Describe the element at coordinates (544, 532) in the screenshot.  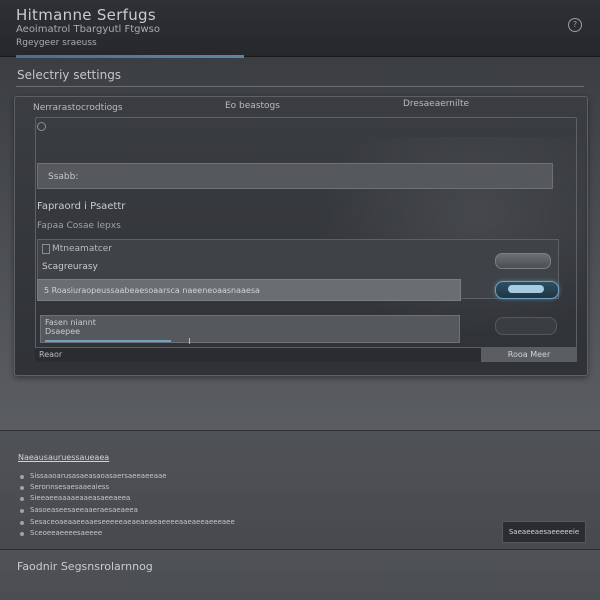
I see `help-button: Saeaeeaesaeeeeeie` at that location.